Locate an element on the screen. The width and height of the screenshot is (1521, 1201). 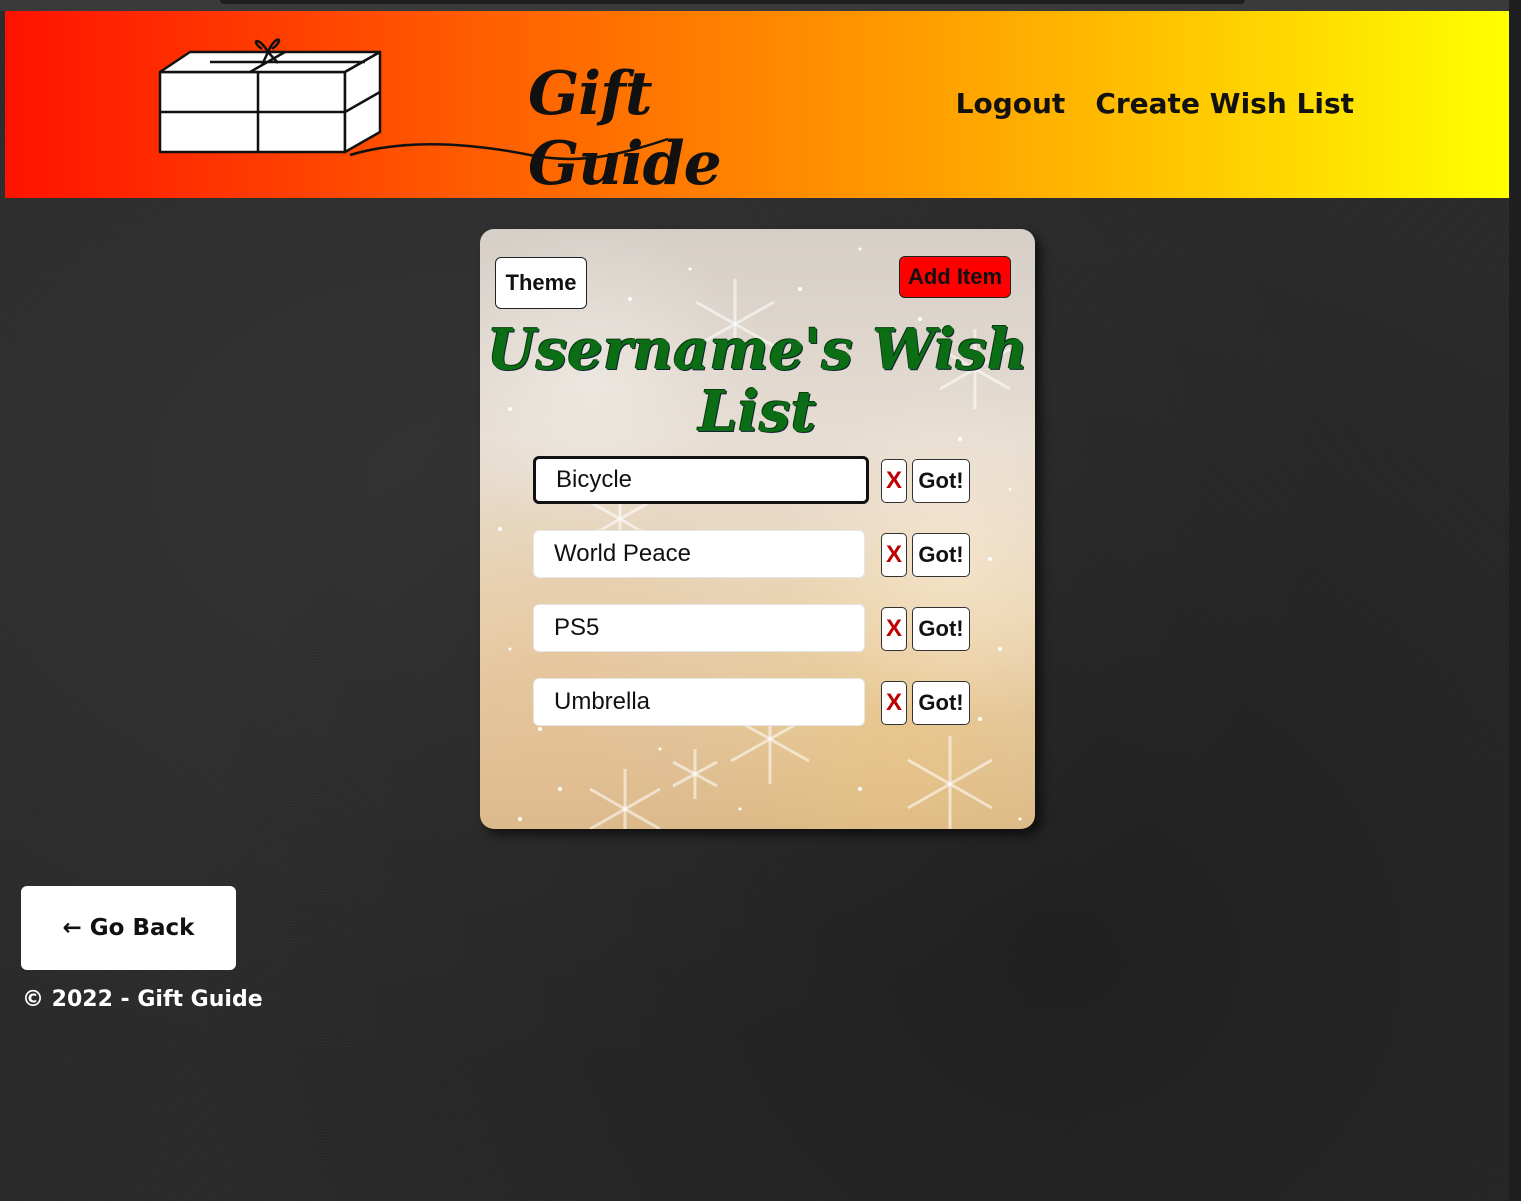
logo-text: Gift Guide is located at coordinates (625, 129).